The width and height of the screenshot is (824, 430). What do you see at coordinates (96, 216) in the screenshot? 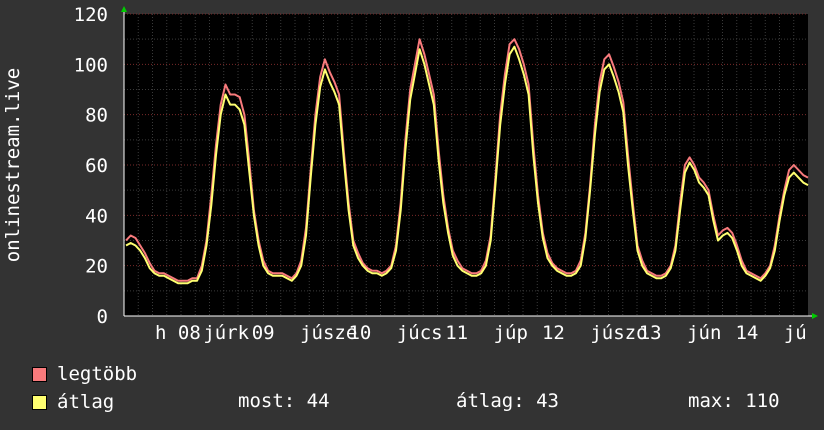
I see `y-tick-label: 40` at bounding box center [96, 216].